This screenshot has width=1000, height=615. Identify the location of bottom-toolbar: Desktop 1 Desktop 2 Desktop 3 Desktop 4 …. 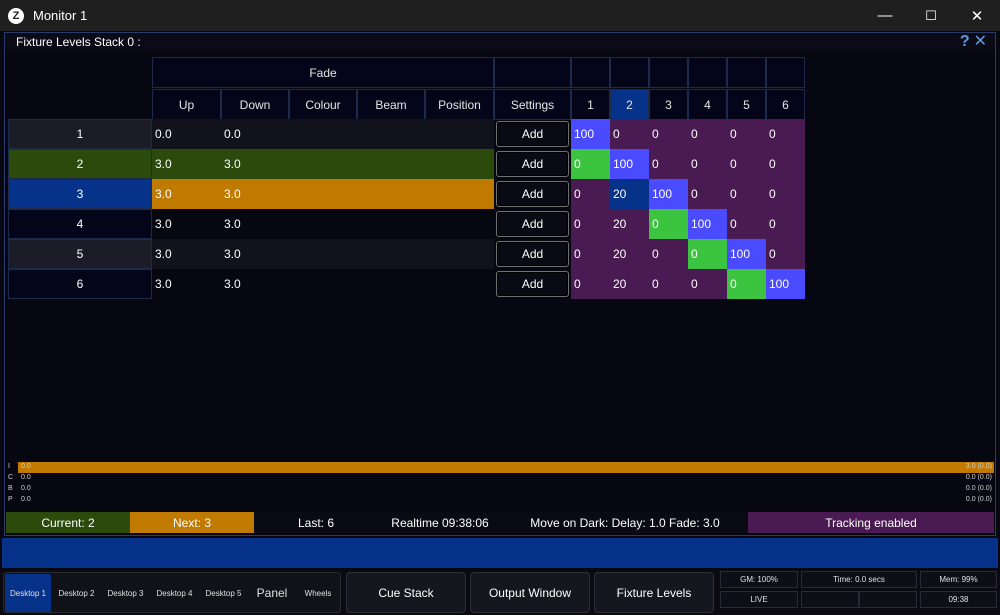
(500, 592).